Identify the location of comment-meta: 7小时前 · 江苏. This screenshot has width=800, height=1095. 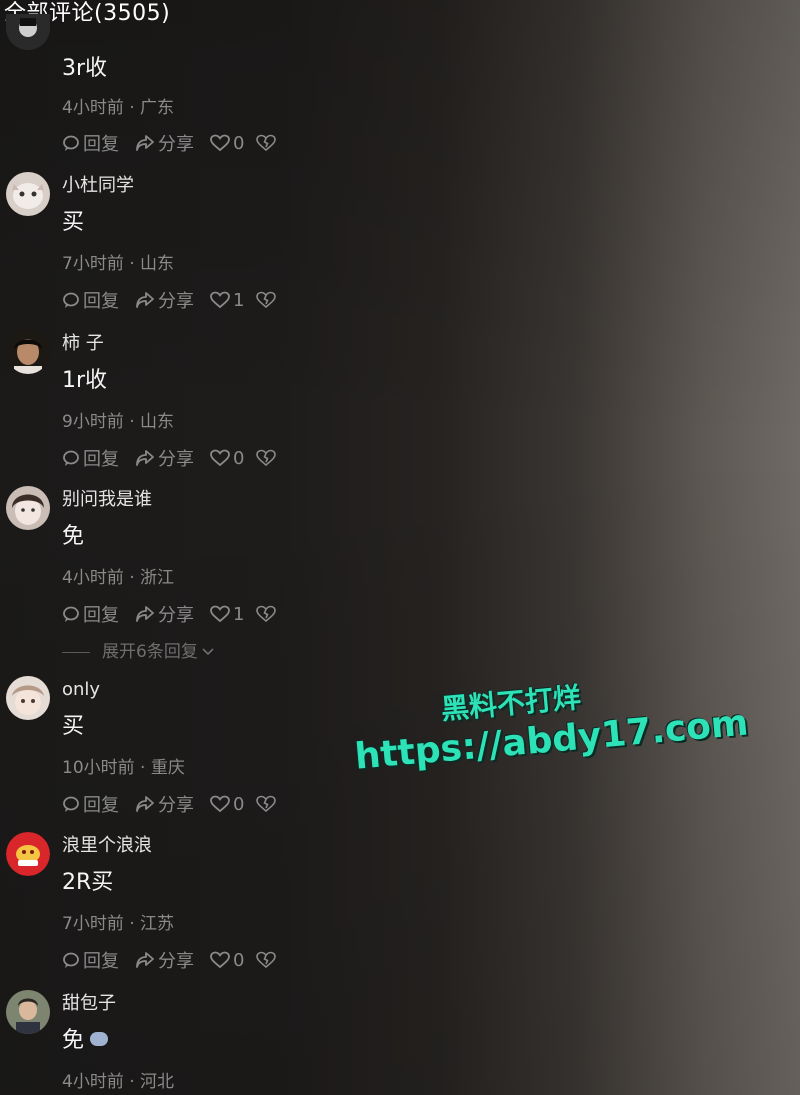
(118, 924).